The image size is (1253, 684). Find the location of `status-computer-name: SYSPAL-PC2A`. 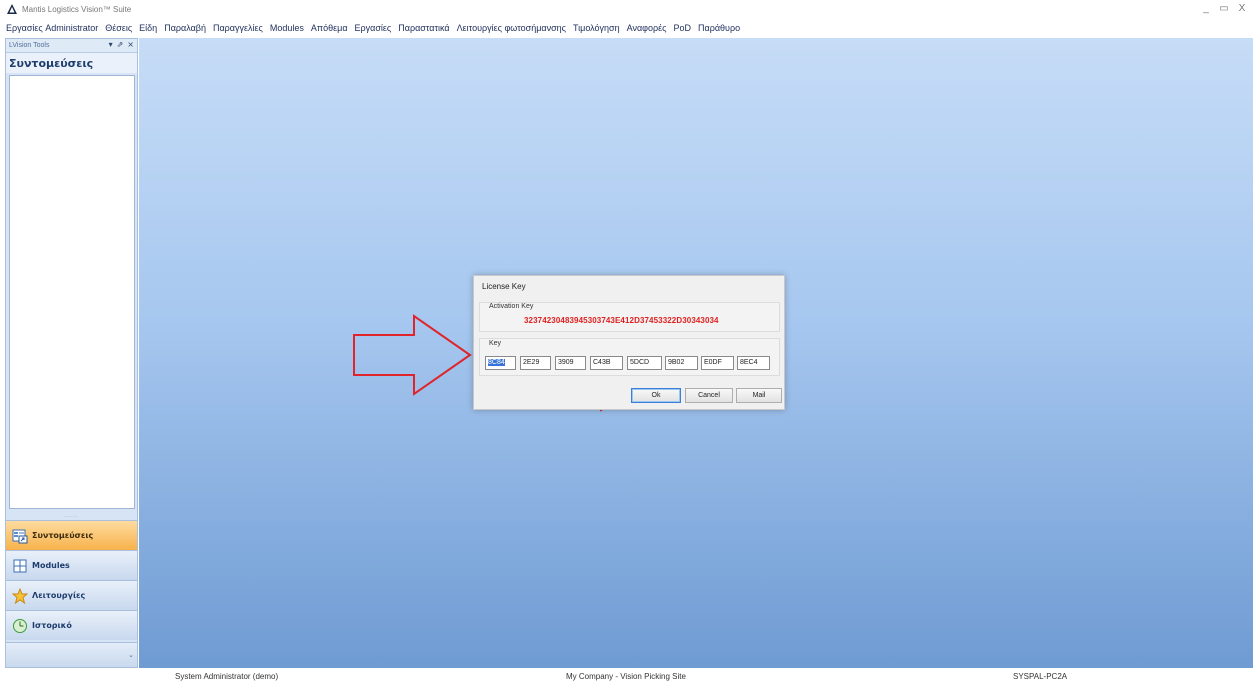

status-computer-name: SYSPAL-PC2A is located at coordinates (1040, 676).